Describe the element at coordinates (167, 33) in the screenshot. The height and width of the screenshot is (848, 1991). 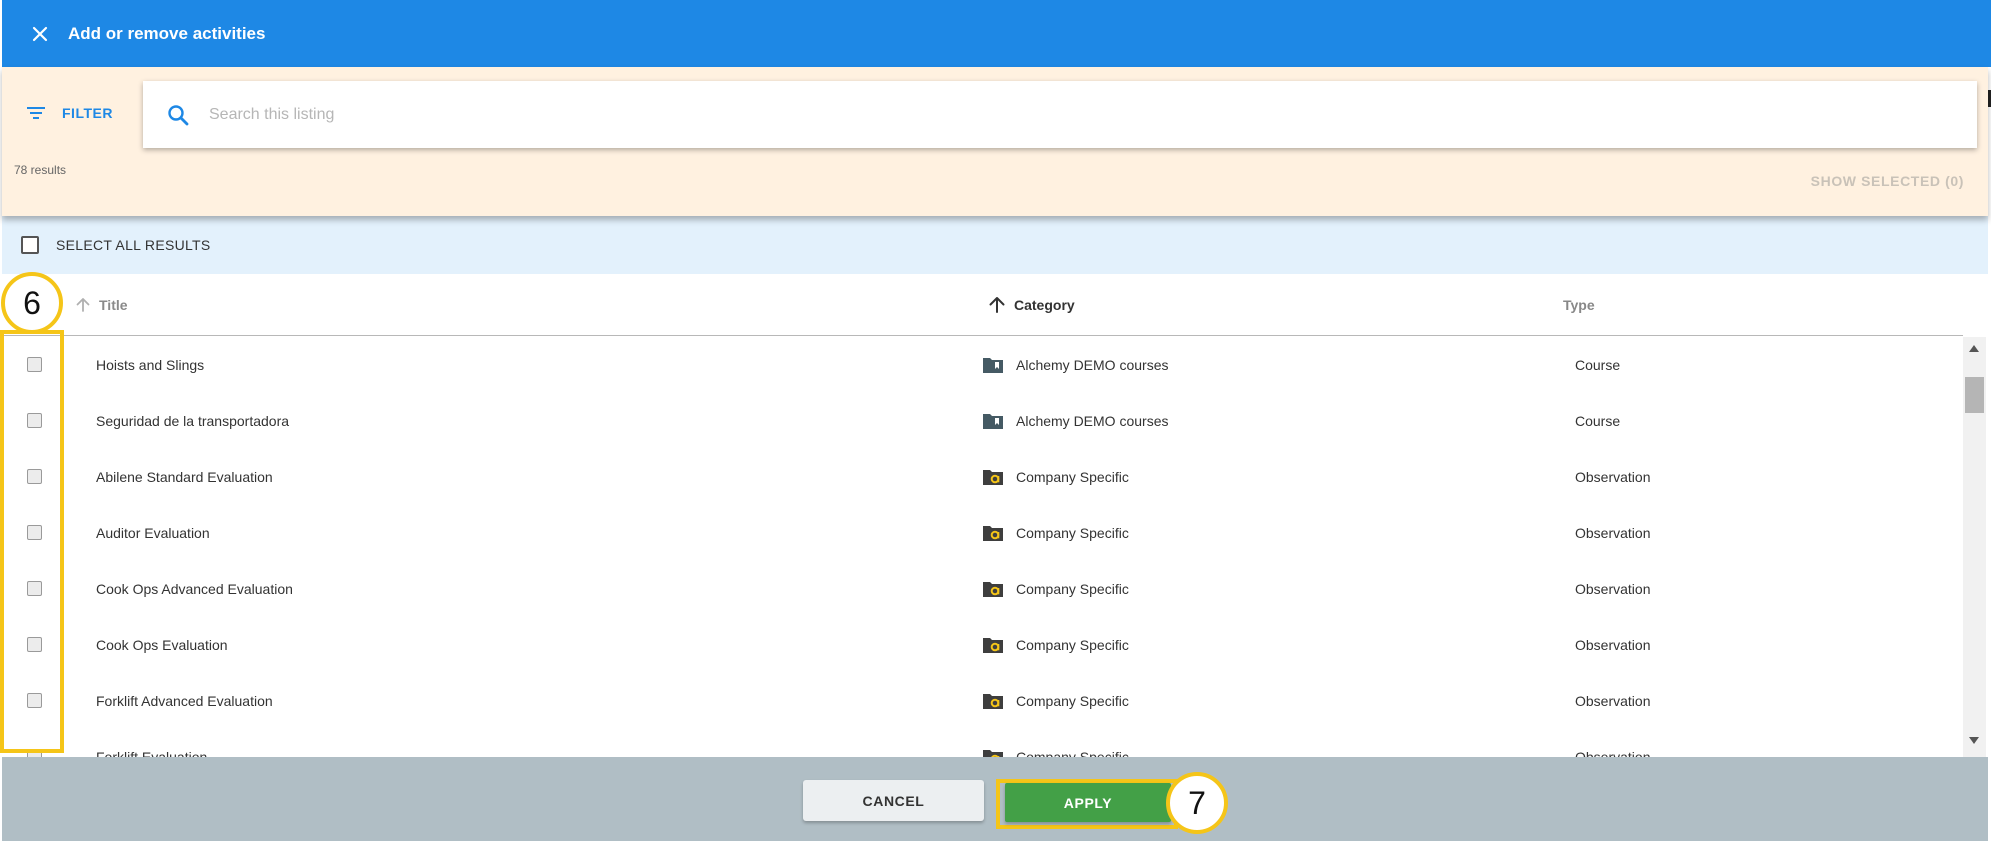
I see `dialog-title: Add or remove activities` at that location.